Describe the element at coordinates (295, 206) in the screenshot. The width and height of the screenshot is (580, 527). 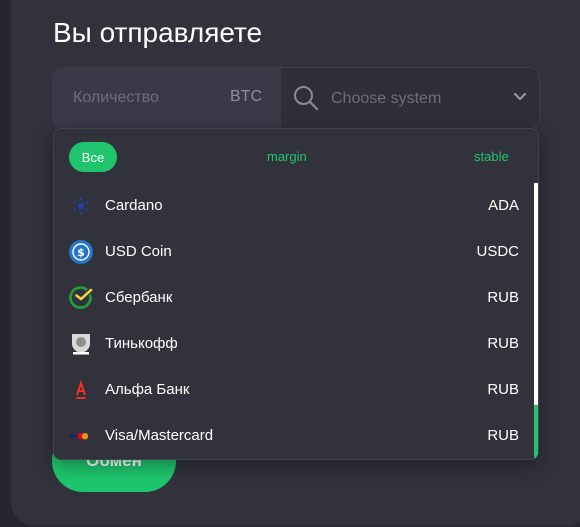
I see `list-item-cardano: Cardano ADA` at that location.